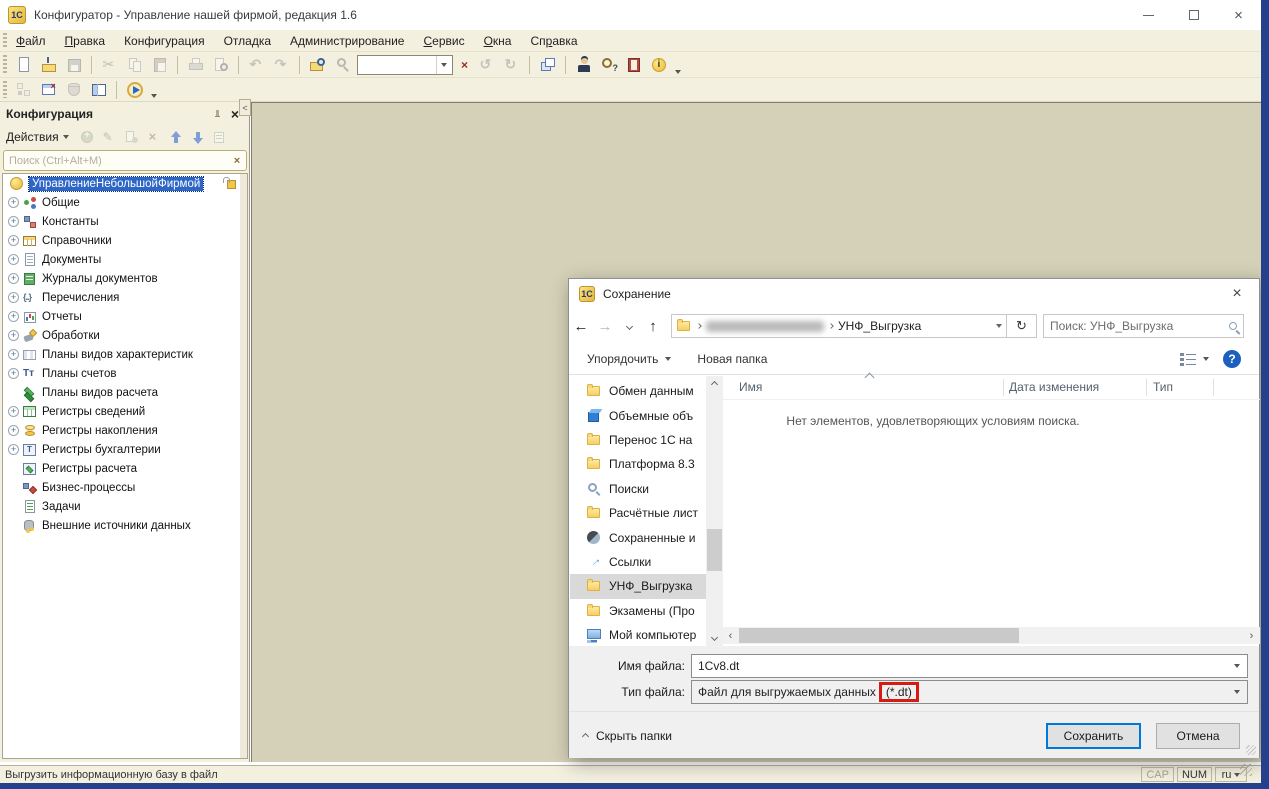 This screenshot has width=1269, height=789. I want to click on address-dropdown-icon, so click(999, 326).